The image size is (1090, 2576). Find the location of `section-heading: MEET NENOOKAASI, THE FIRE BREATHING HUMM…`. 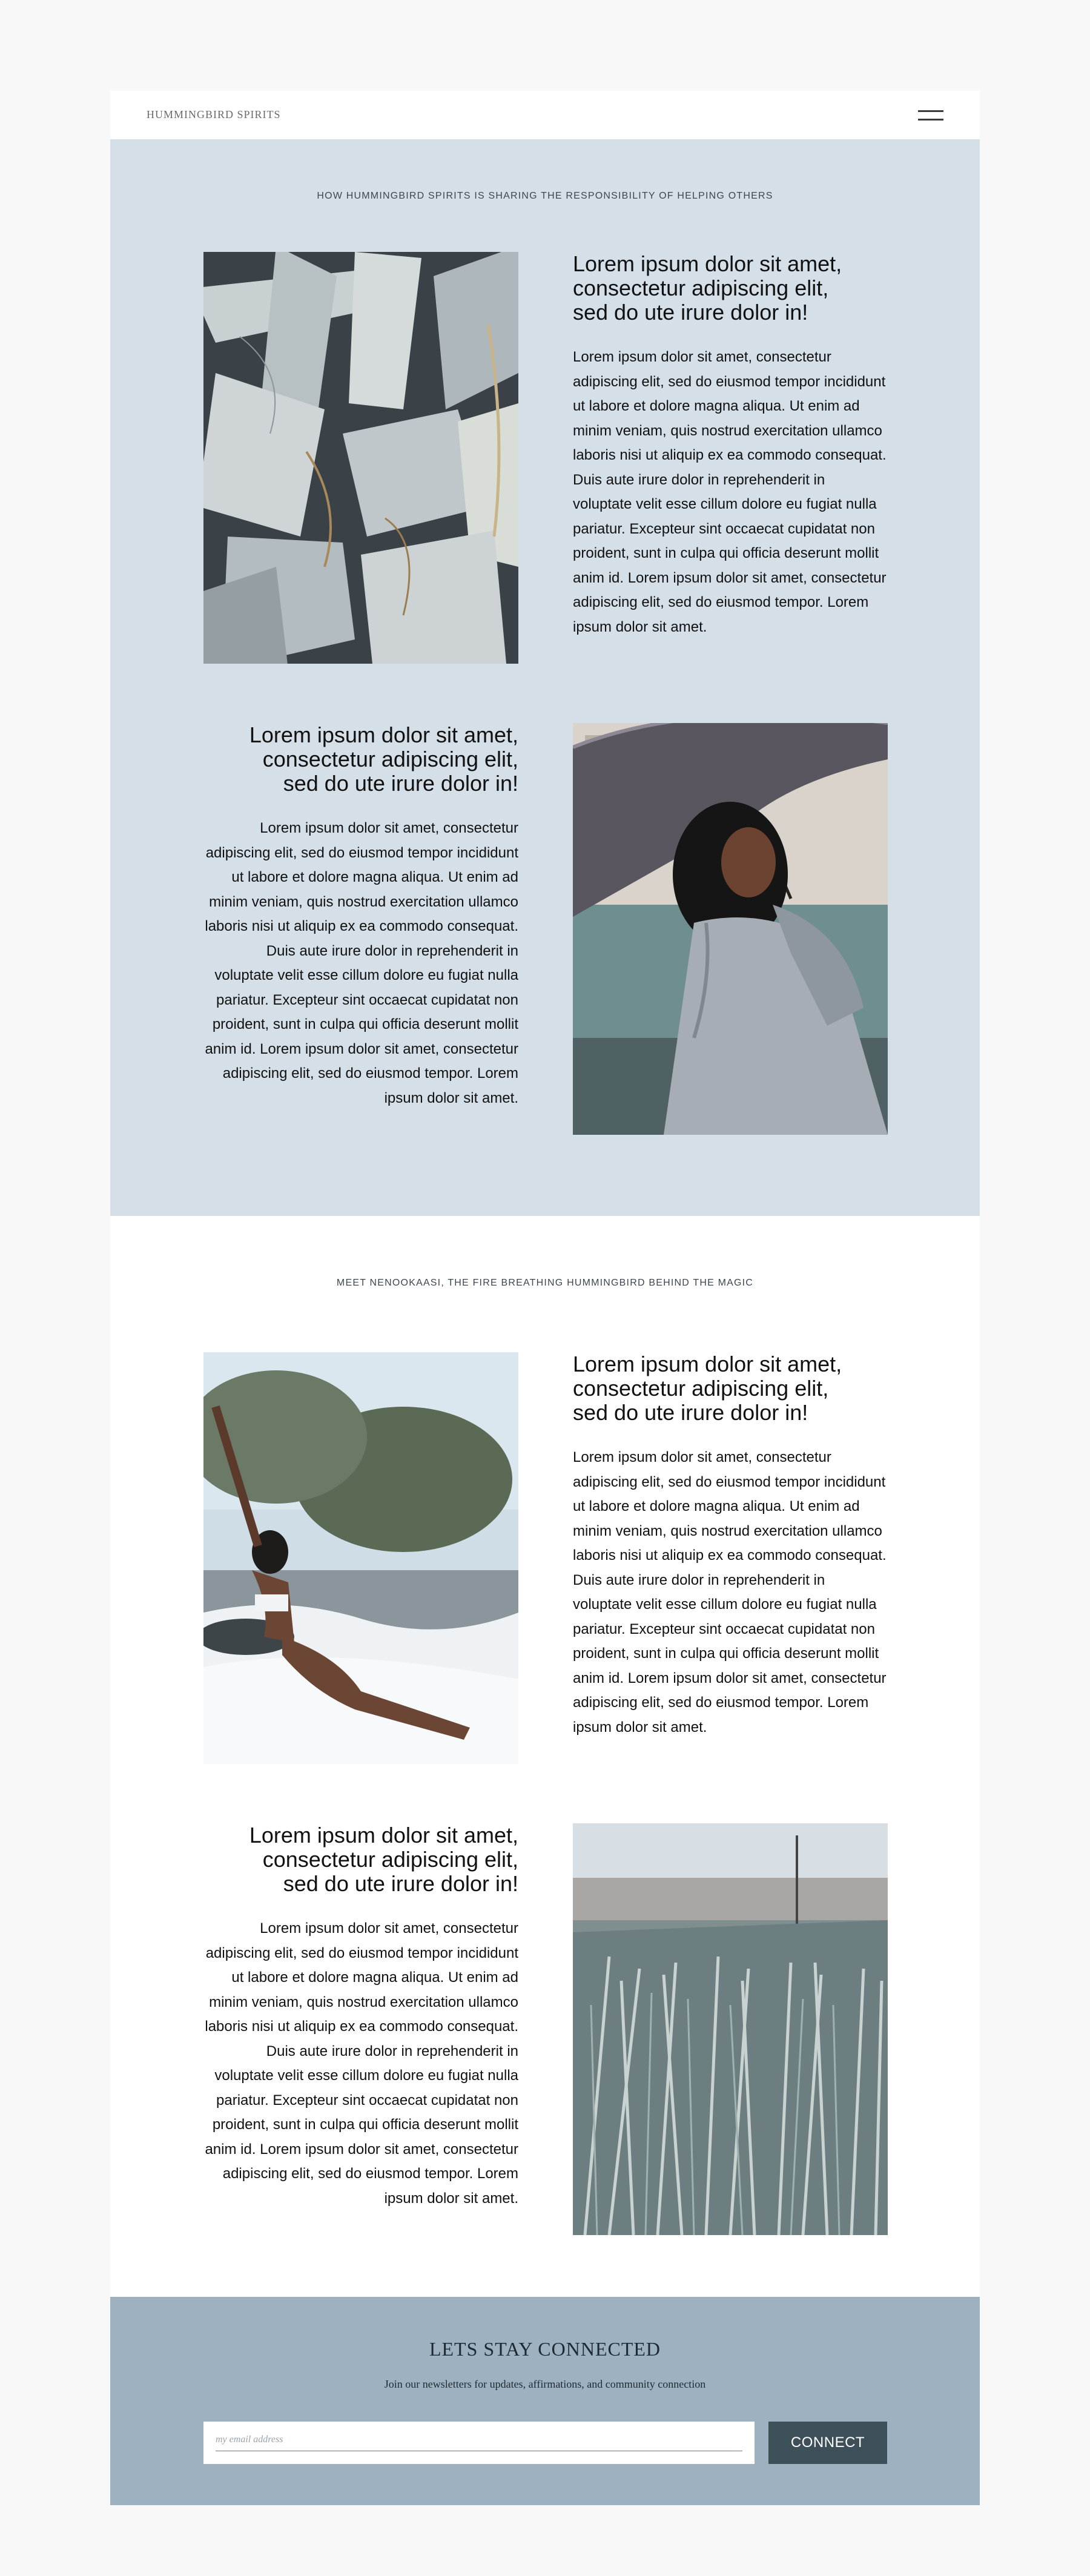

section-heading: MEET NENOOKAASI, THE FIRE BREATHING HUMM… is located at coordinates (545, 1283).